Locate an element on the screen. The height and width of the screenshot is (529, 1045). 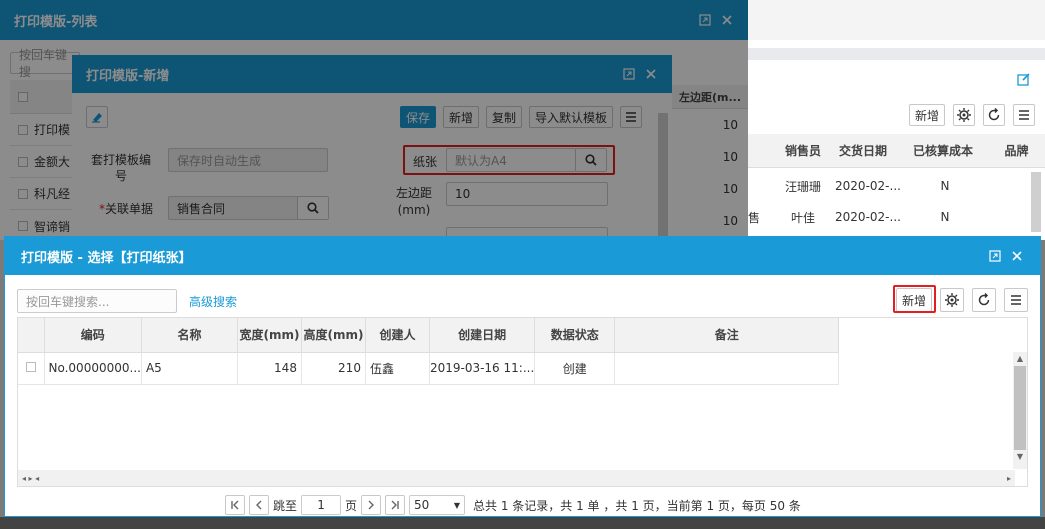
column-header: 创建日期 is located at coordinates (482, 335).